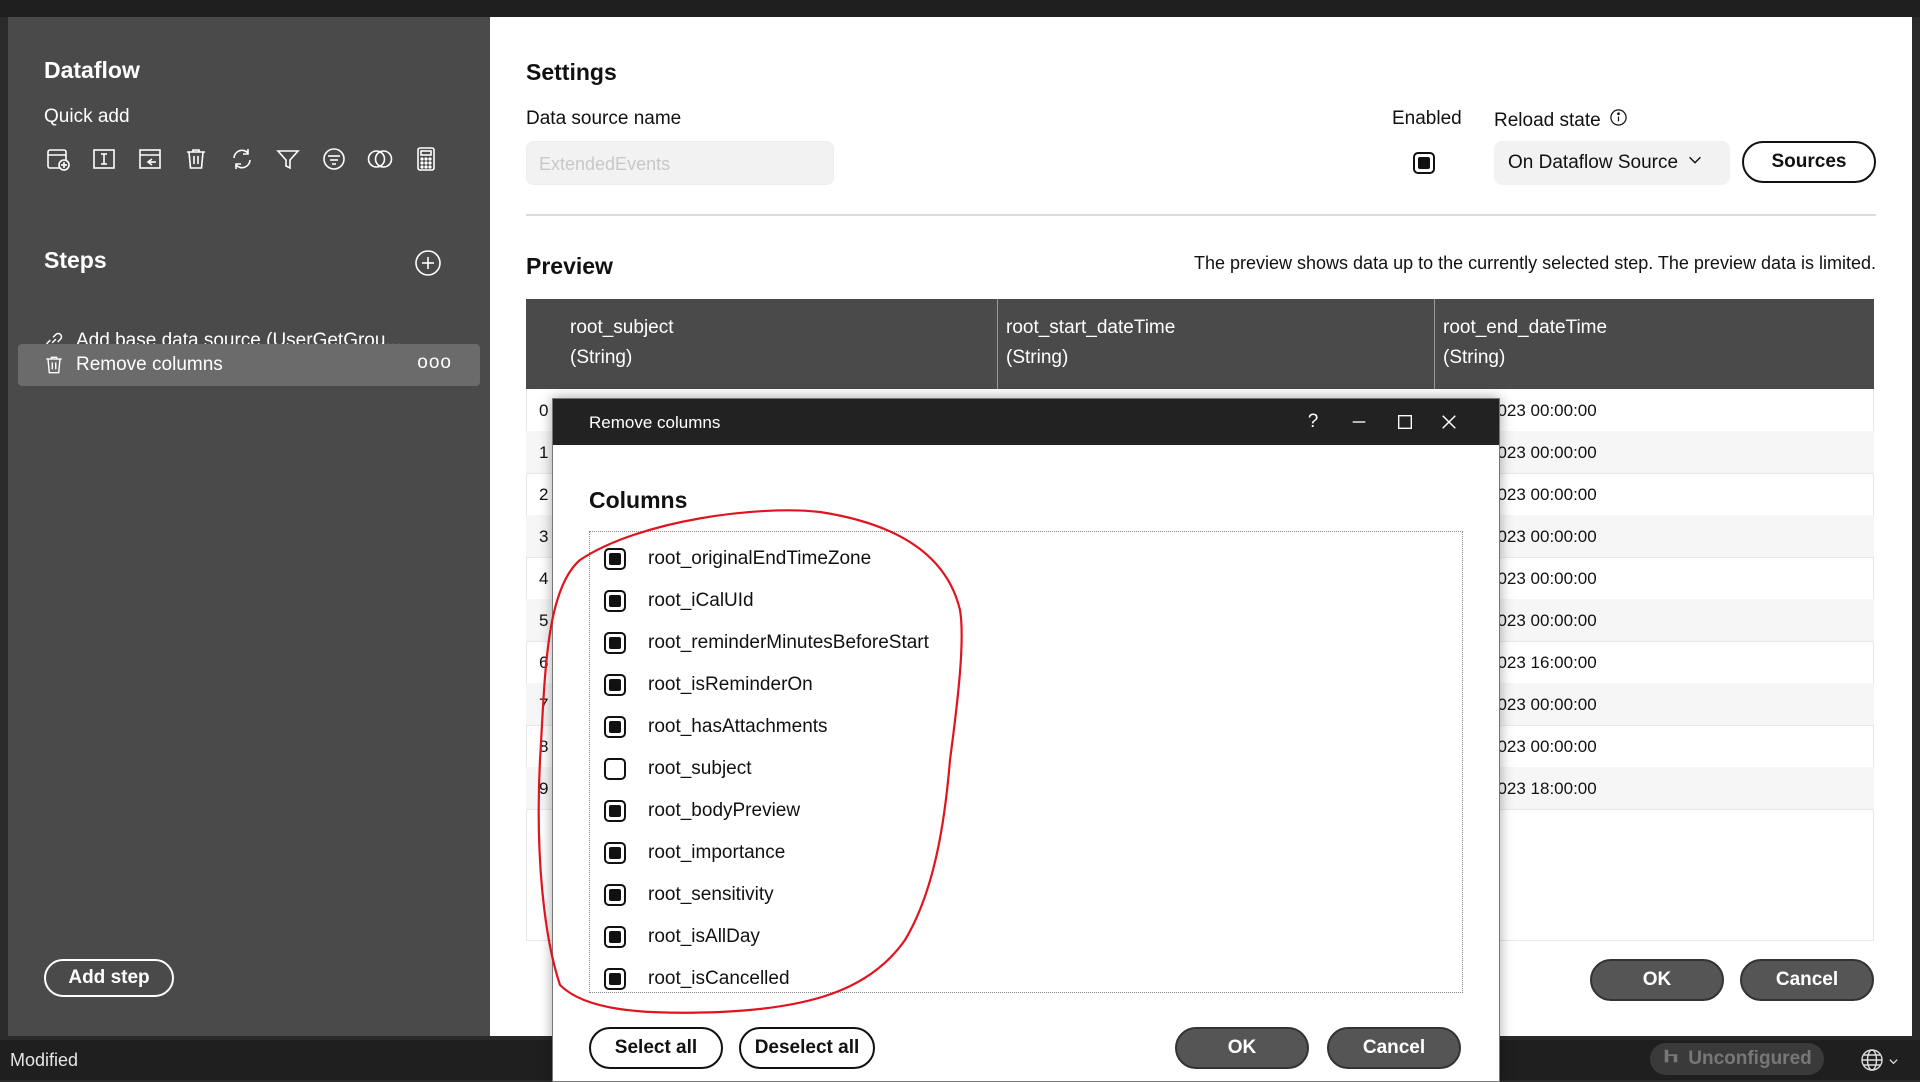 Image resolution: width=1920 pixels, height=1082 pixels. What do you see at coordinates (1547, 120) in the screenshot?
I see `reload-state-text: Reload state` at bounding box center [1547, 120].